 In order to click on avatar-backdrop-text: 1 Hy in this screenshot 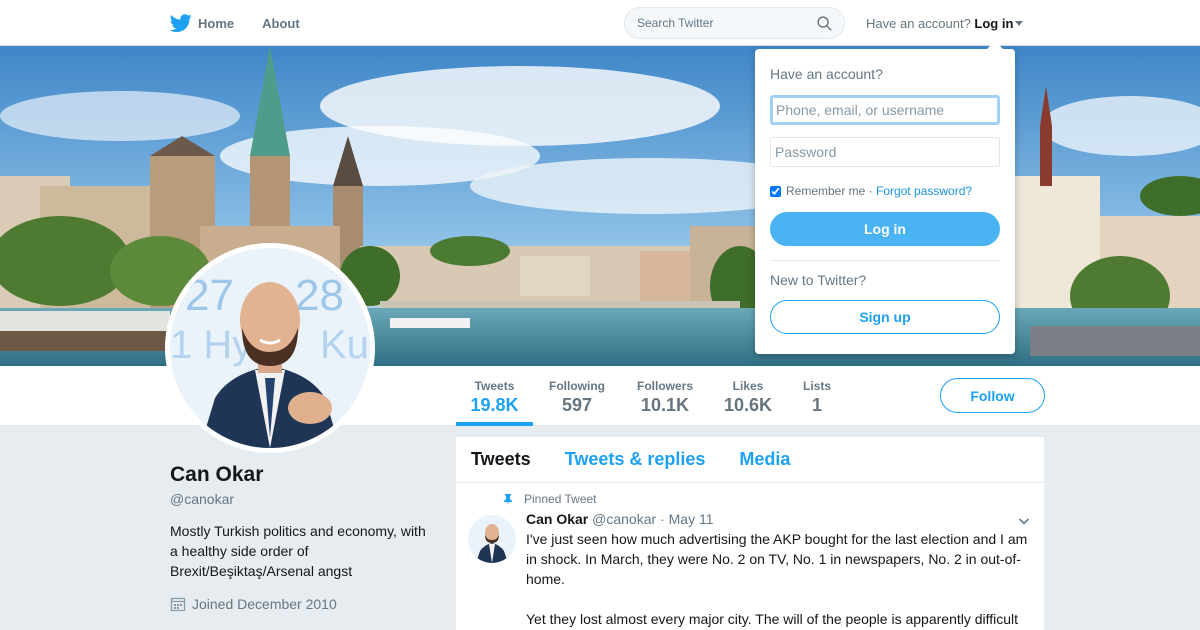, I will do `click(211, 345)`.